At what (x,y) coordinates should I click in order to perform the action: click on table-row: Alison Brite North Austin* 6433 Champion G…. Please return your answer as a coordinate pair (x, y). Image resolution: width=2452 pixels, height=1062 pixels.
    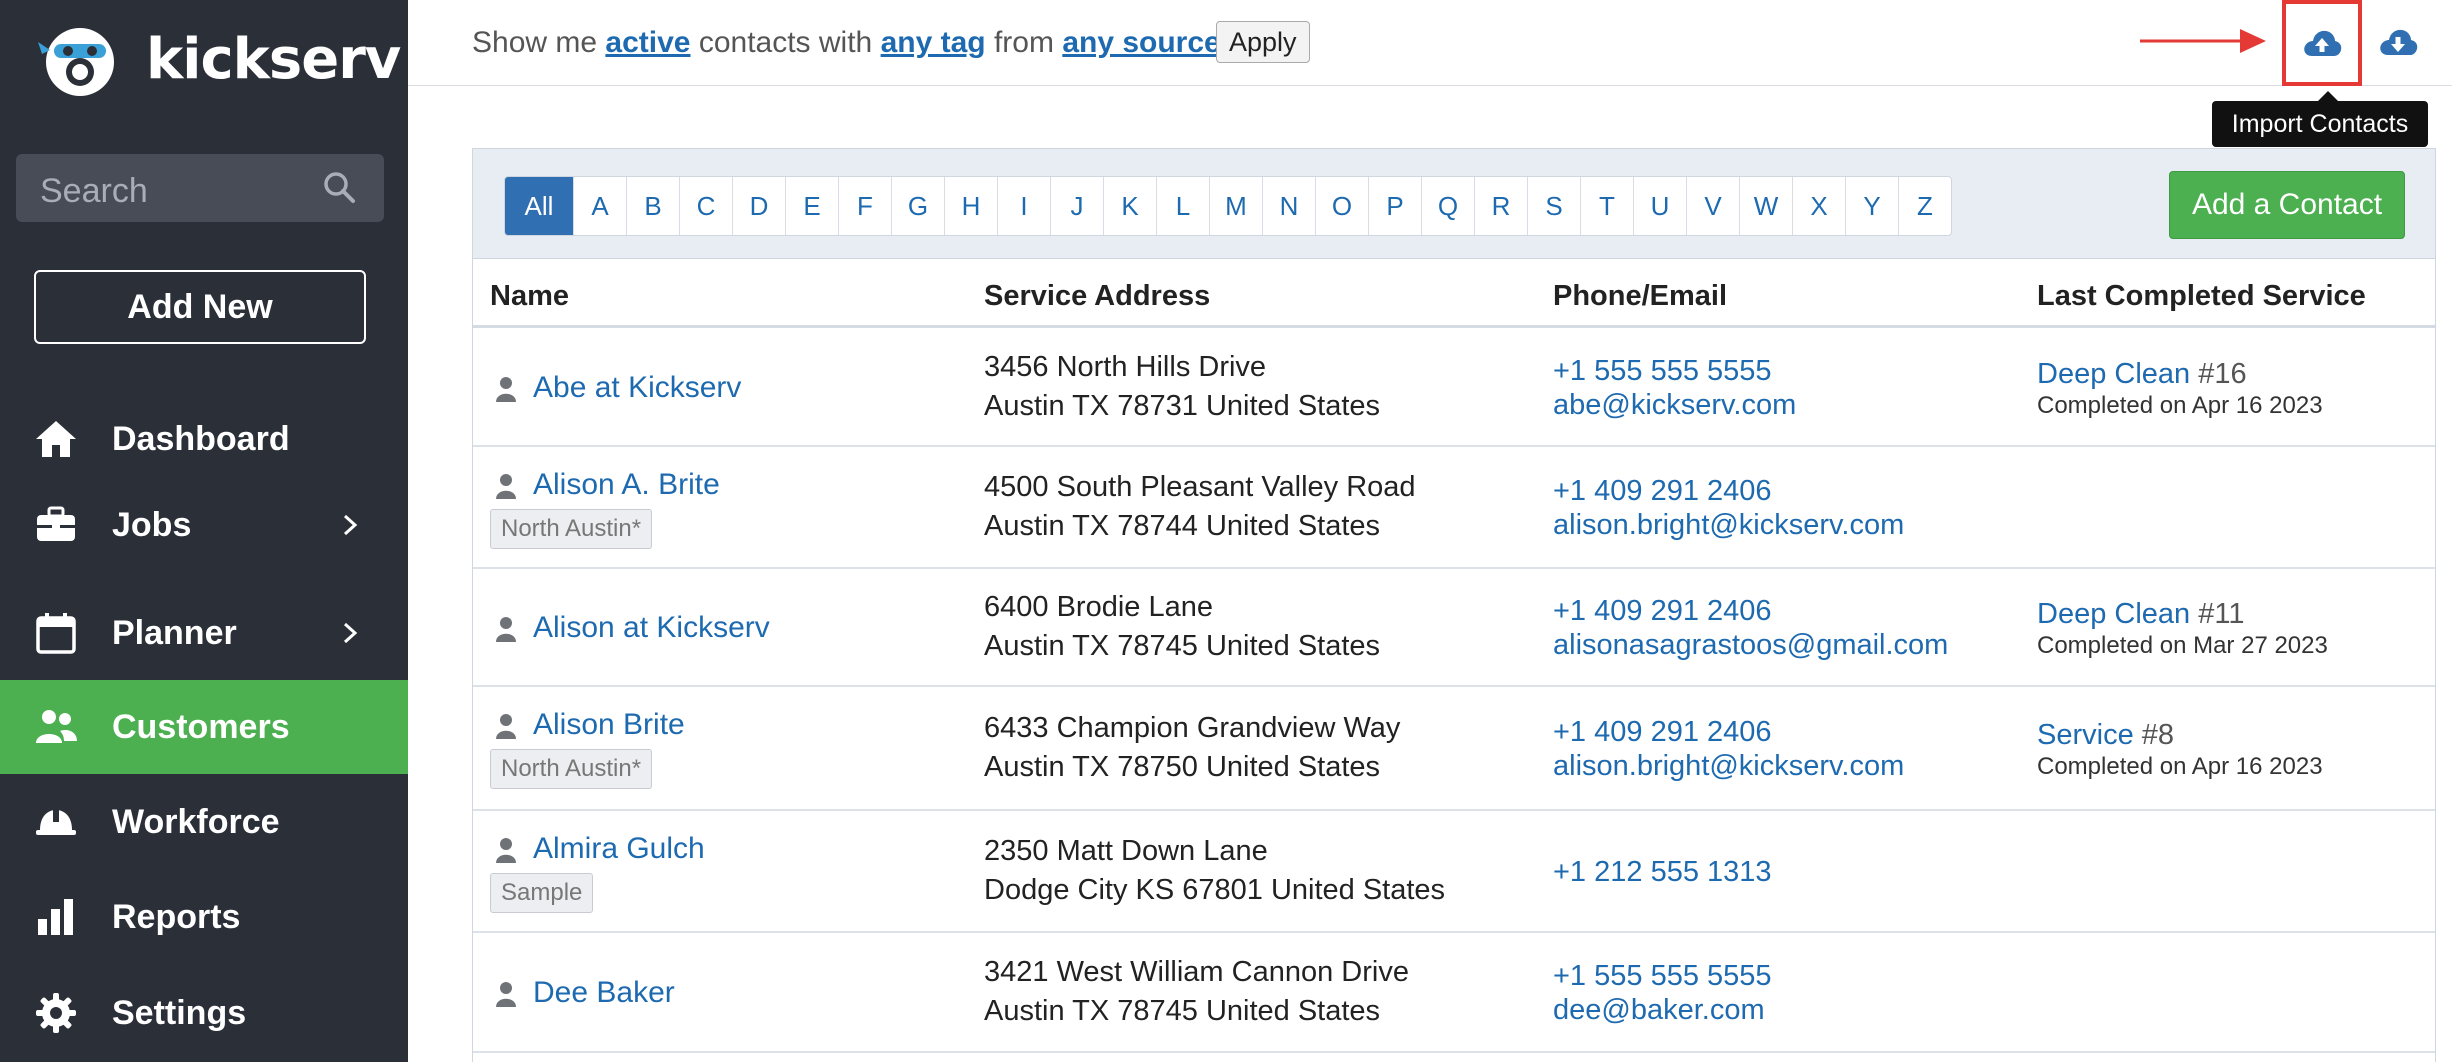
    Looking at the image, I should click on (1454, 749).